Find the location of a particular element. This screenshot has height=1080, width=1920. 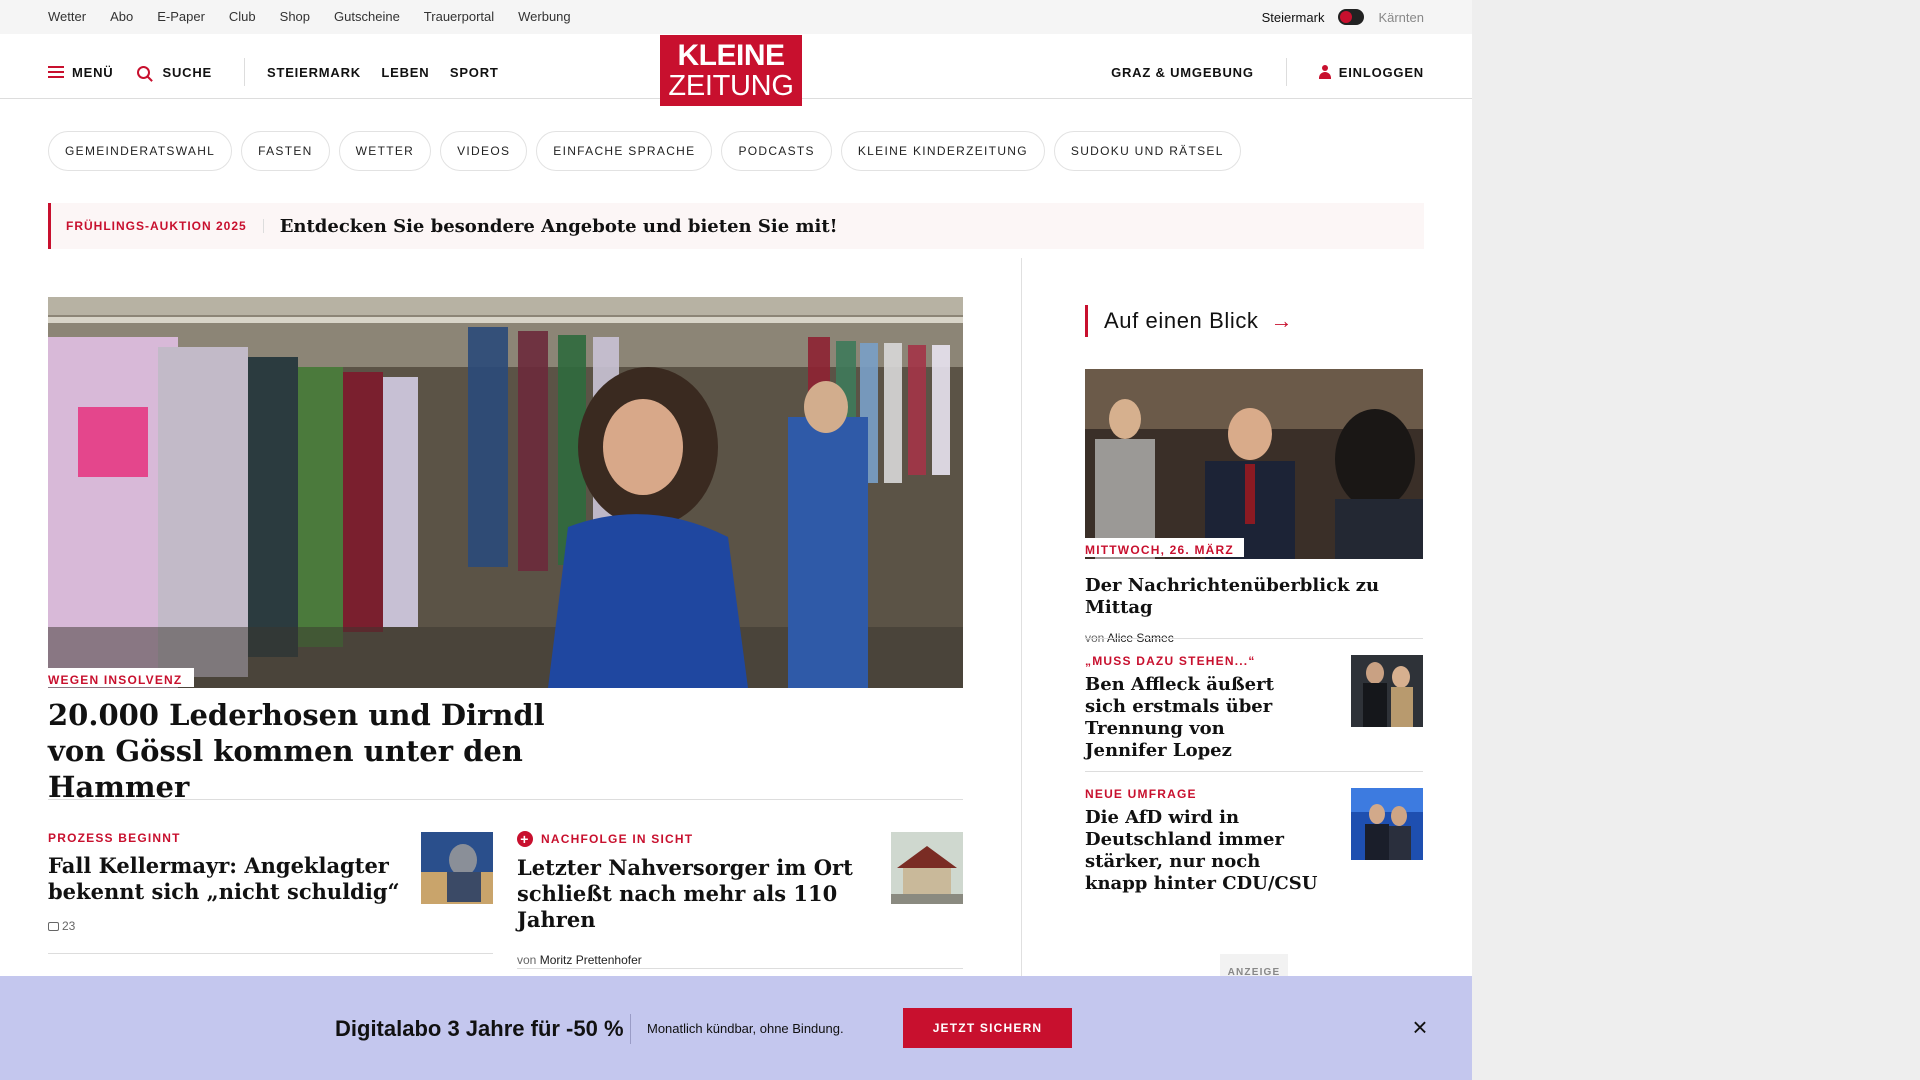

comment-count-value: 23 is located at coordinates (69, 926).